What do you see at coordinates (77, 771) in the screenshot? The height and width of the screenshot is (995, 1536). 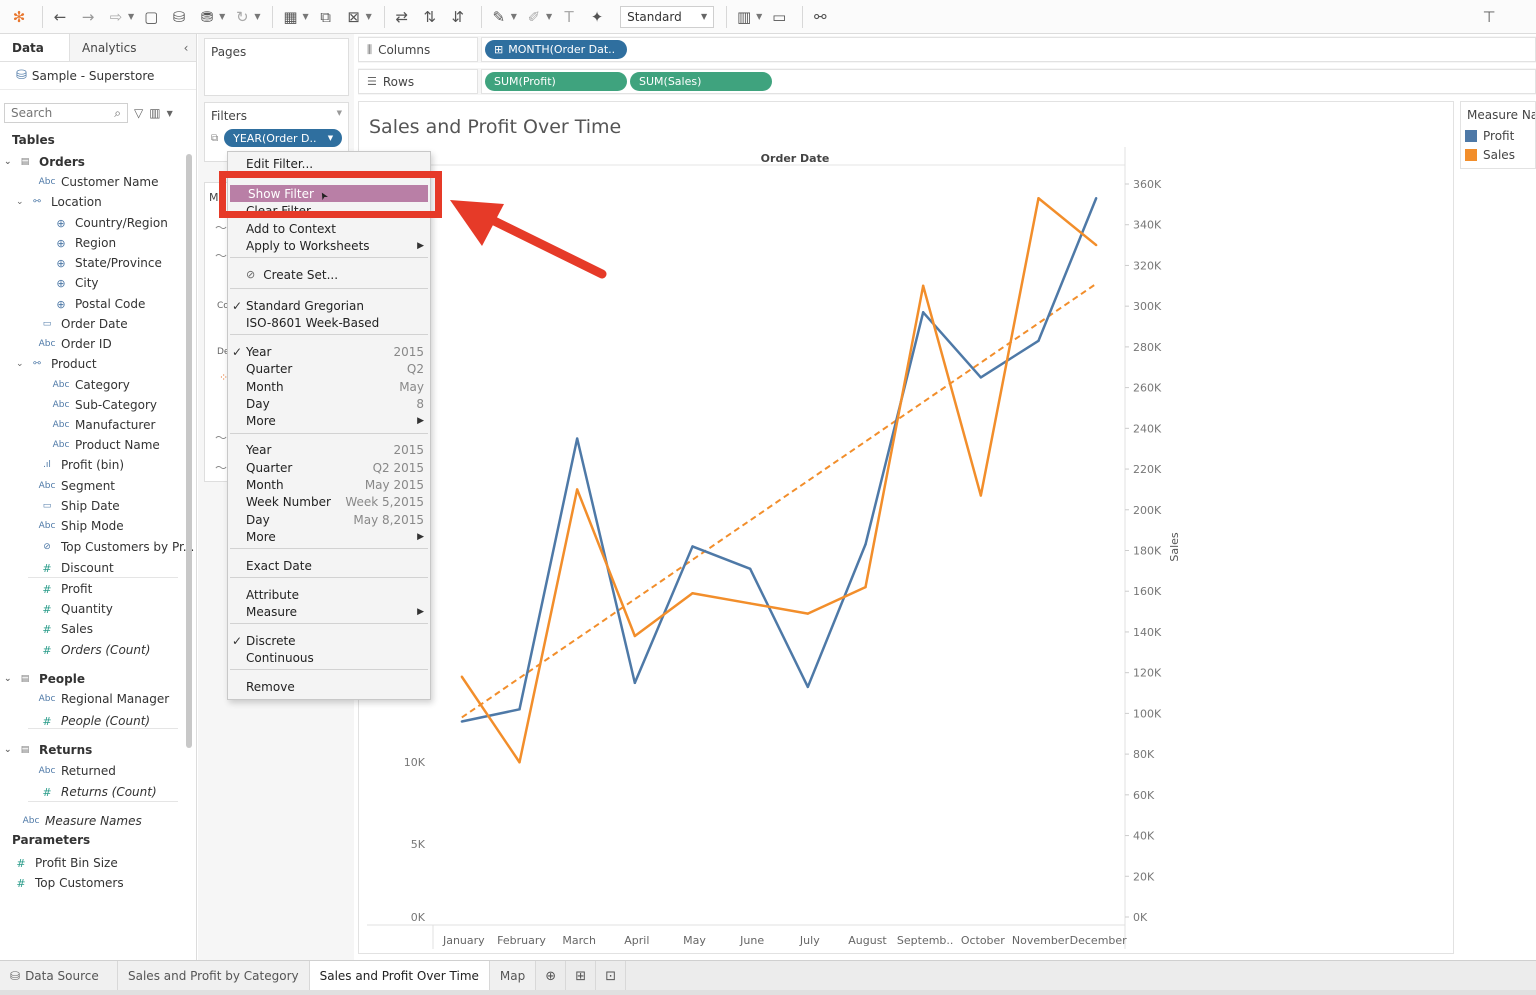 I see `field-item: Abc Returned` at bounding box center [77, 771].